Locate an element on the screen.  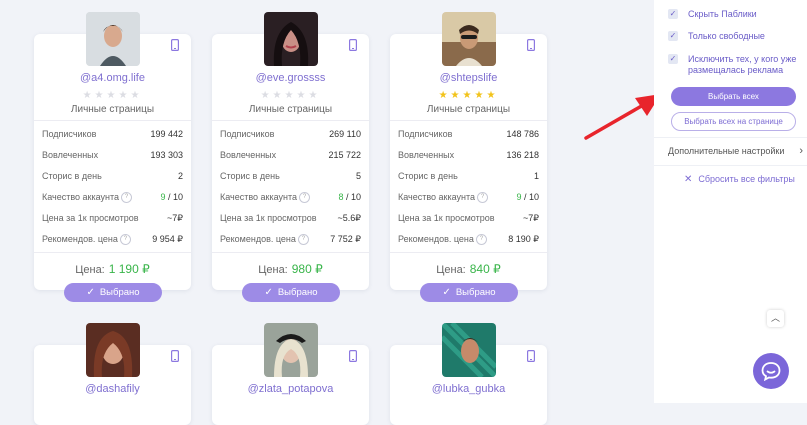
stat-engaged: Вовлеченных 215 722 is located at coordinates (290, 155).